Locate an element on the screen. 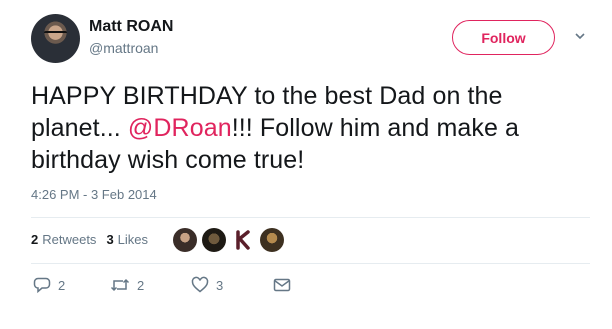 The image size is (612, 329). retweet-action: 2 is located at coordinates (127, 285).